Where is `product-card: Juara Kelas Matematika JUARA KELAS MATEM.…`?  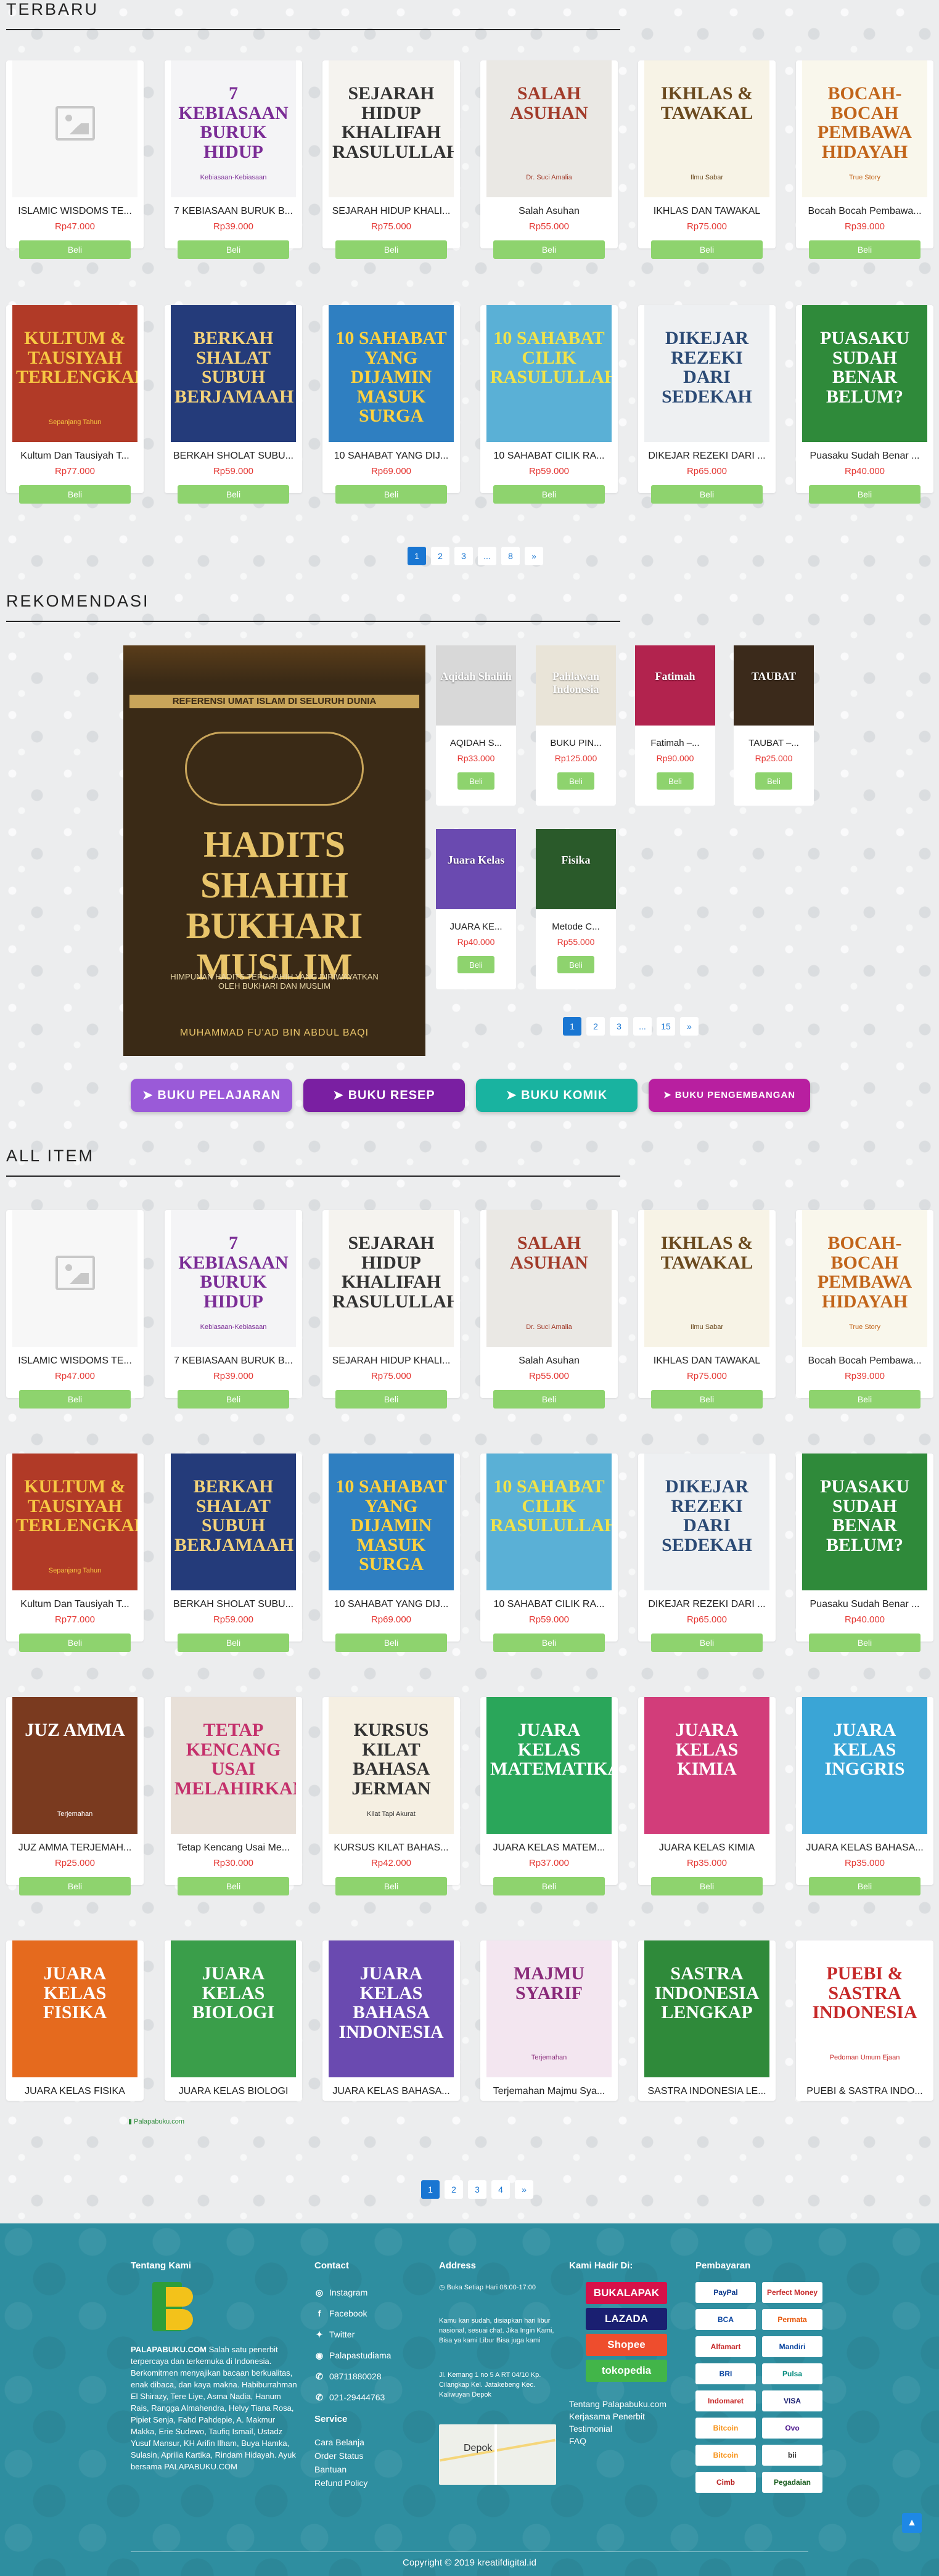
product-card: Juara Kelas Matematika JUARA KELAS MATEM.… is located at coordinates (549, 1796).